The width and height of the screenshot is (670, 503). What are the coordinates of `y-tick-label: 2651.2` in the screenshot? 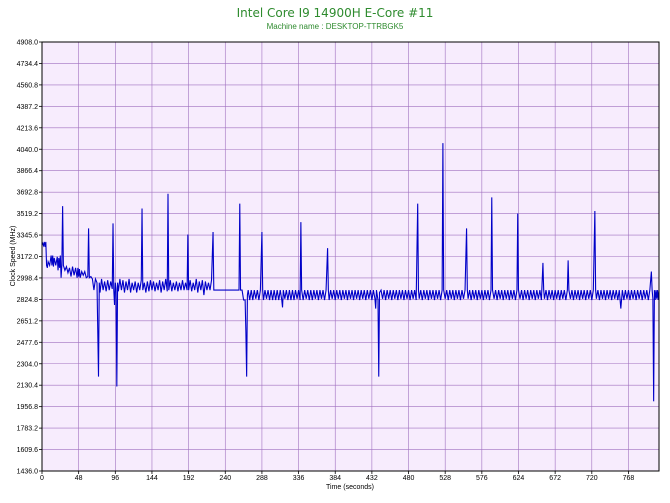 It's located at (28, 321).